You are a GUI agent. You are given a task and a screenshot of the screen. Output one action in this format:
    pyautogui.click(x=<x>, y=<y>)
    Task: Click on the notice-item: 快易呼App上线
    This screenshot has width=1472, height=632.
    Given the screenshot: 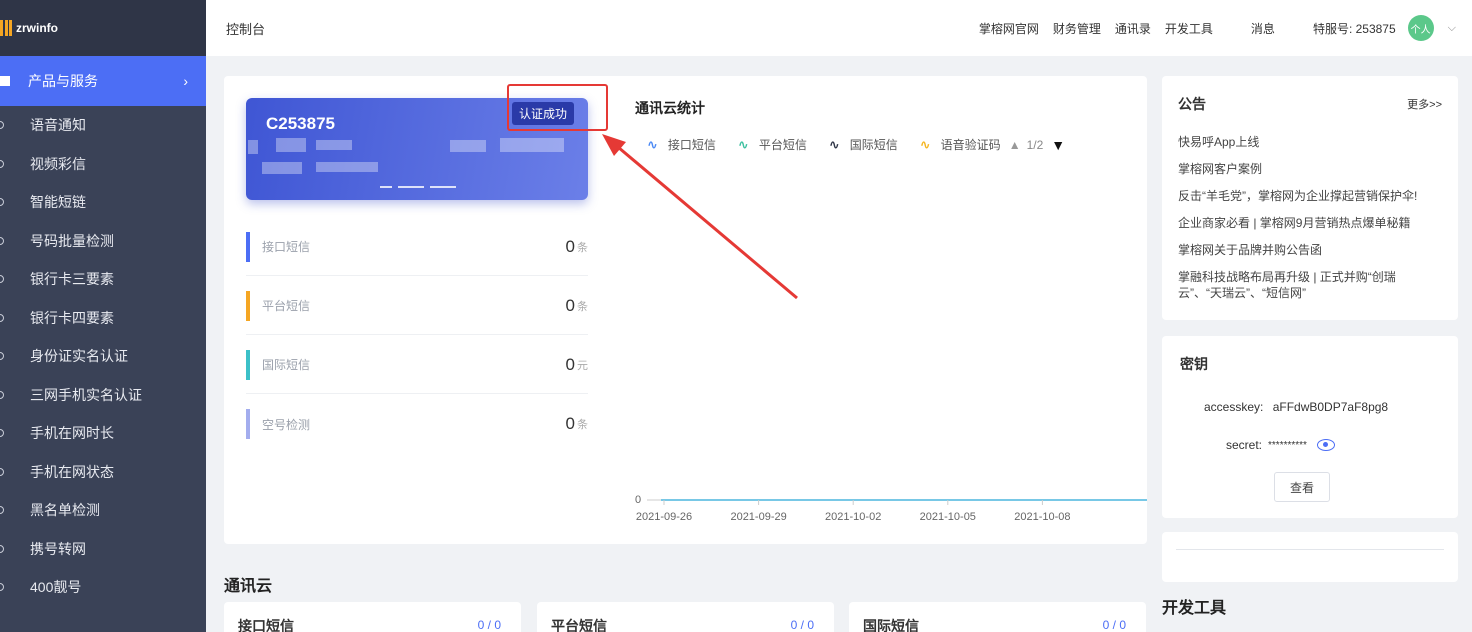 What is the action you would take?
    pyautogui.click(x=1298, y=142)
    